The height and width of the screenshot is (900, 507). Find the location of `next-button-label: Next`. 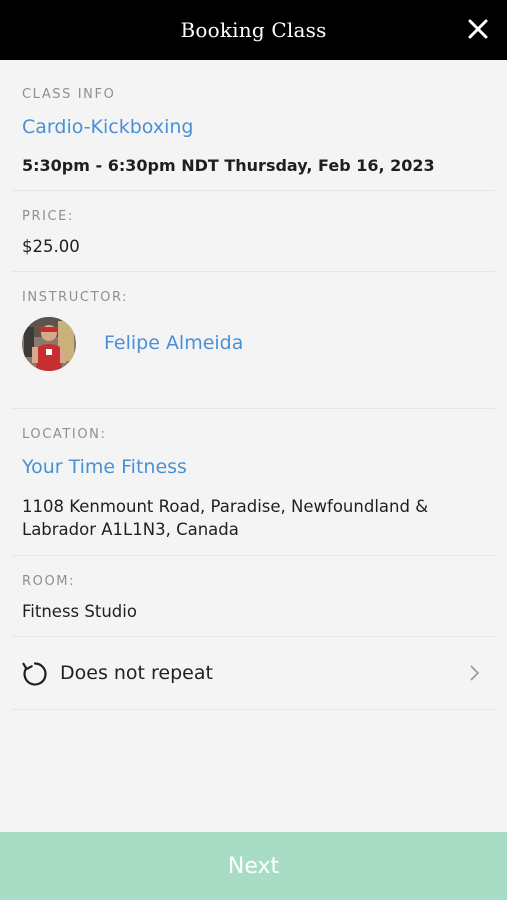

next-button-label: Next is located at coordinates (253, 866).